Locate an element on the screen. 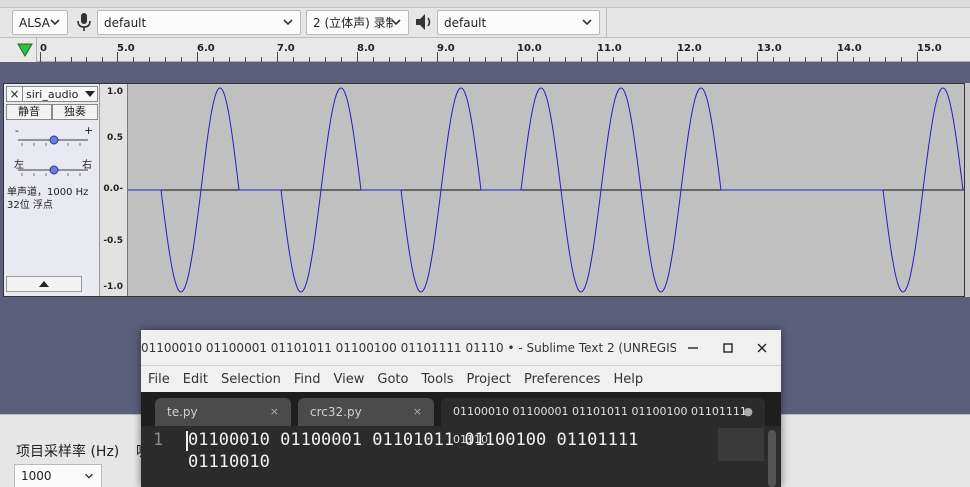 Image resolution: width=970 pixels, height=487 pixels. menu-edit: Edit is located at coordinates (195, 379).